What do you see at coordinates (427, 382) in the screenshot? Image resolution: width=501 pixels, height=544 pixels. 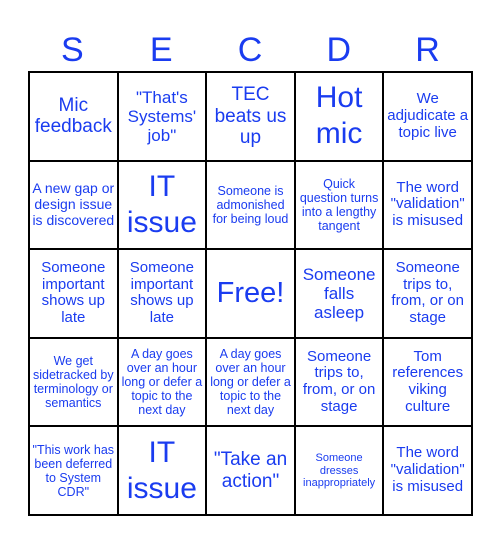 I see `bingo-cell: Tom references viking culture` at bounding box center [427, 382].